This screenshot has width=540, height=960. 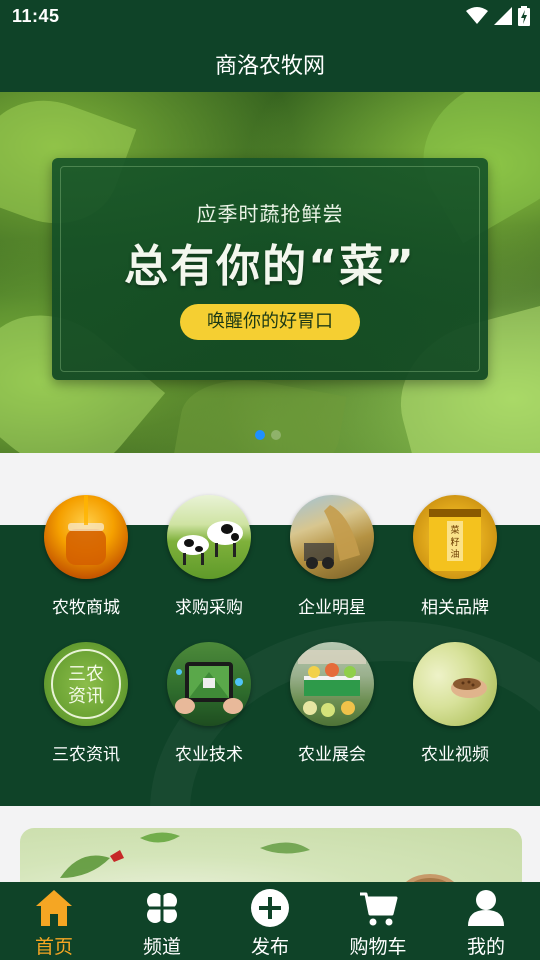 I want to click on rapeseed-oil-icon: 菜 籽 油, so click(x=455, y=537).